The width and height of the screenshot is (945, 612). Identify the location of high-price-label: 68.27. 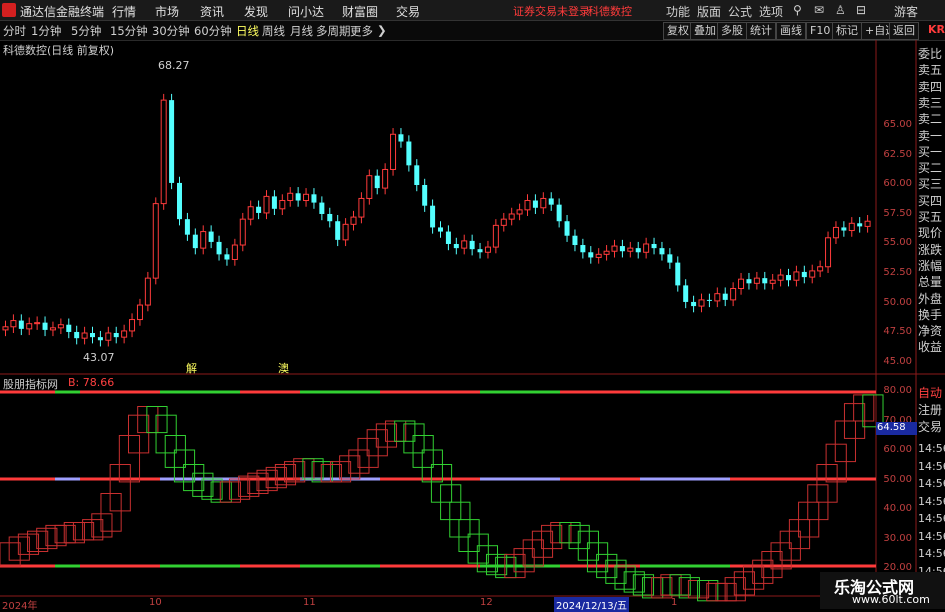
(174, 65).